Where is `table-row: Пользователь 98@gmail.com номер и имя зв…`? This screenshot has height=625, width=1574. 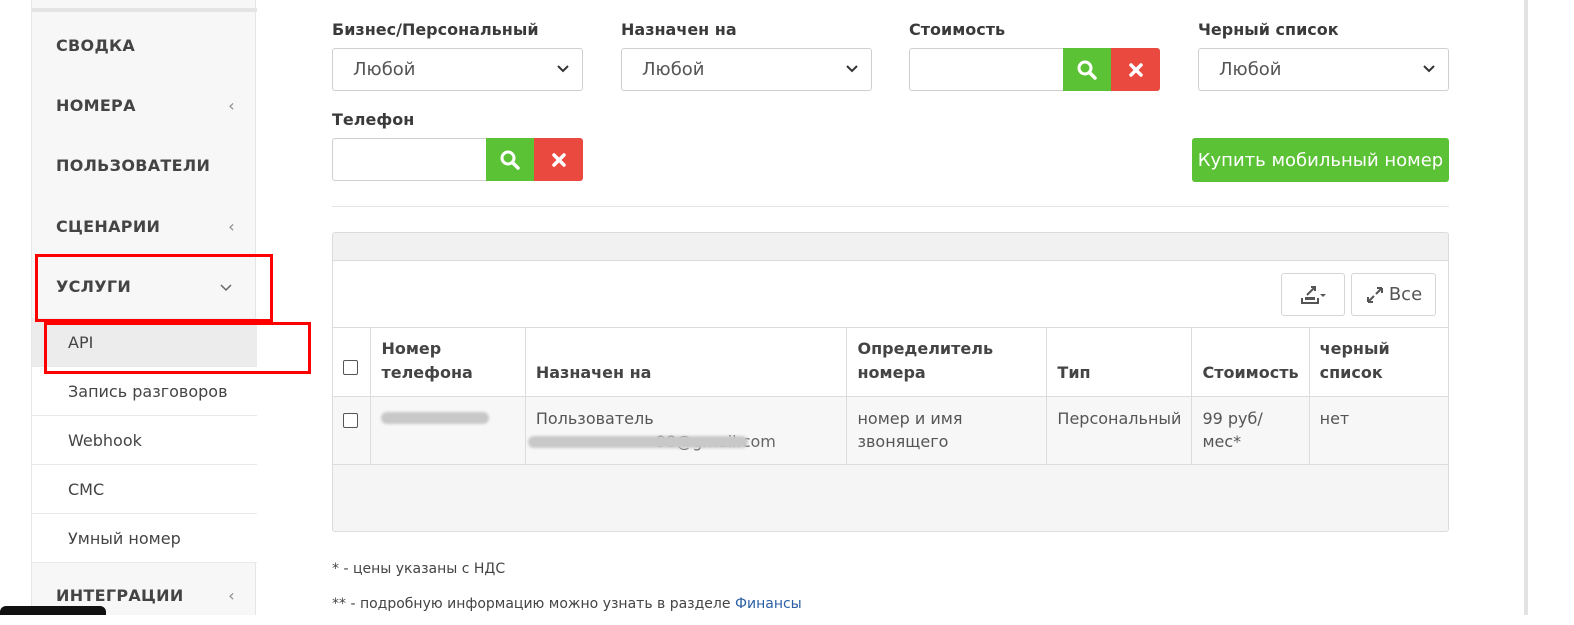
table-row: Пользователь 98@gmail.com номер и имя зв… is located at coordinates (890, 430).